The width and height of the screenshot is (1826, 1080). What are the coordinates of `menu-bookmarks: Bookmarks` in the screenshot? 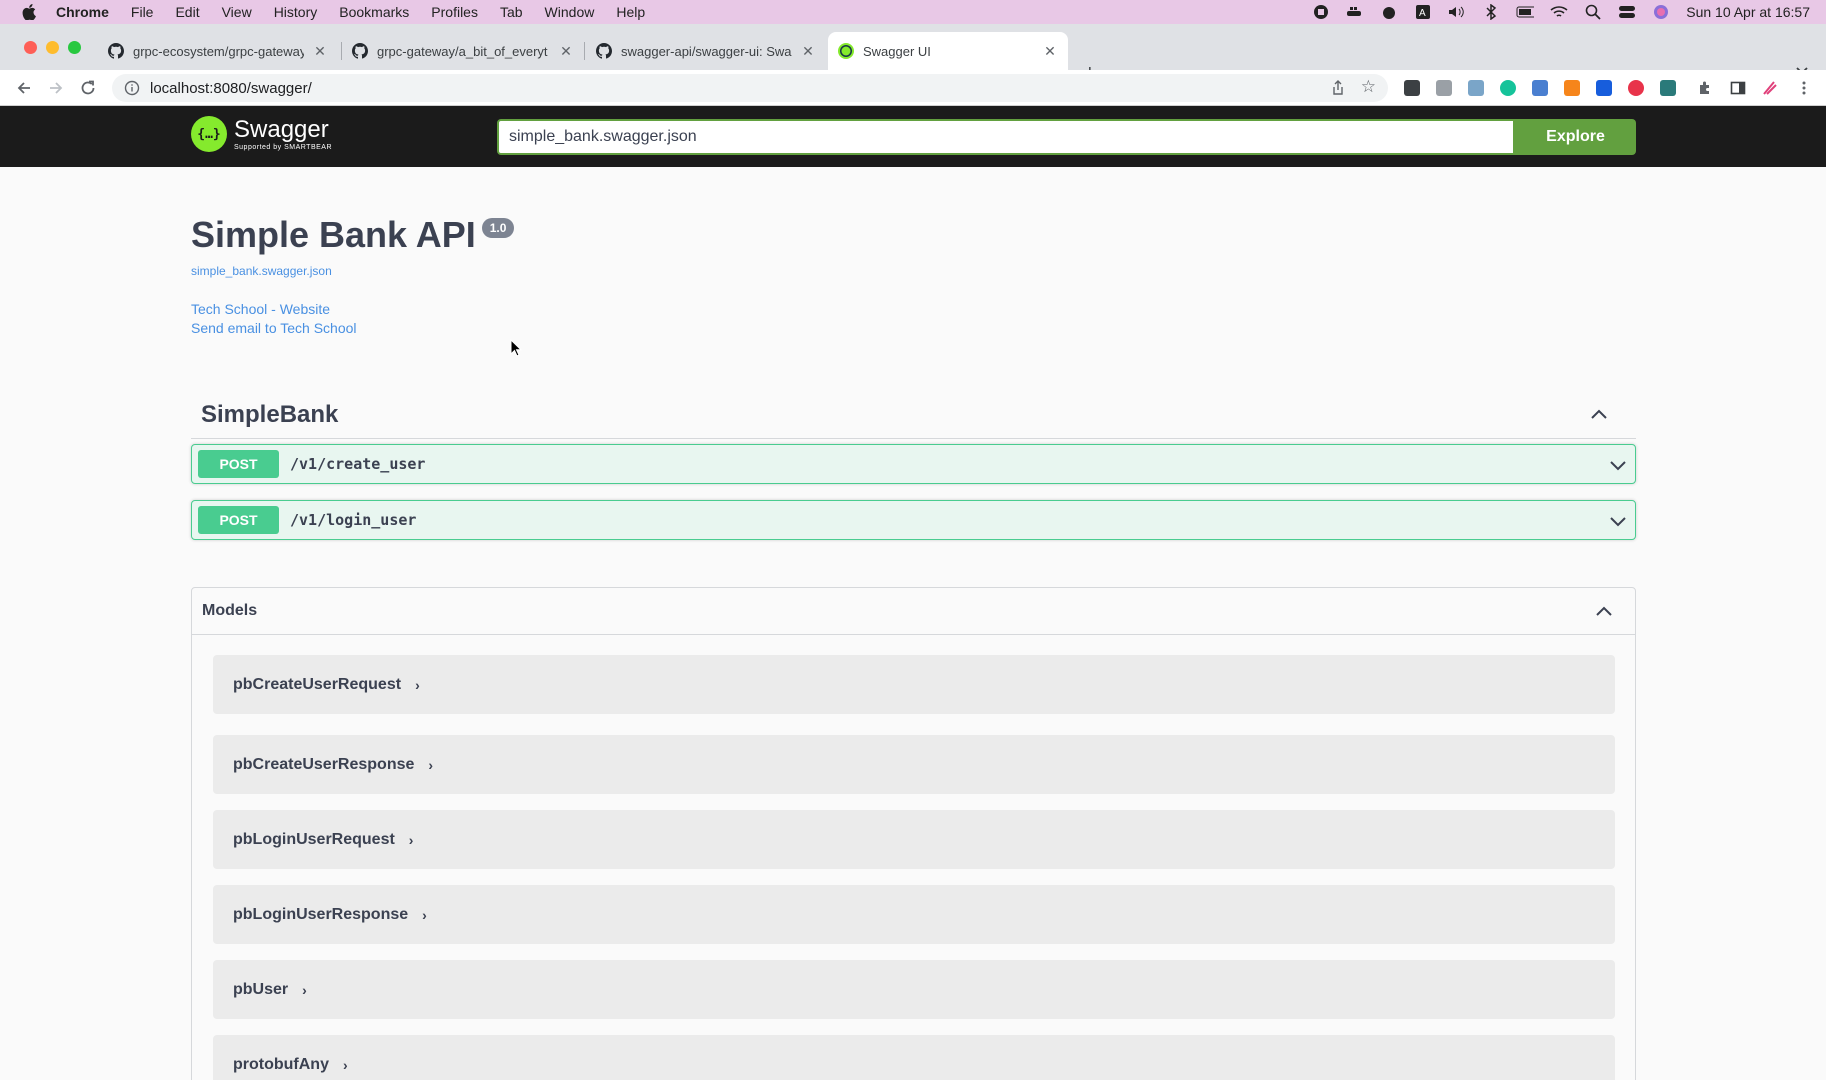 It's located at (374, 12).